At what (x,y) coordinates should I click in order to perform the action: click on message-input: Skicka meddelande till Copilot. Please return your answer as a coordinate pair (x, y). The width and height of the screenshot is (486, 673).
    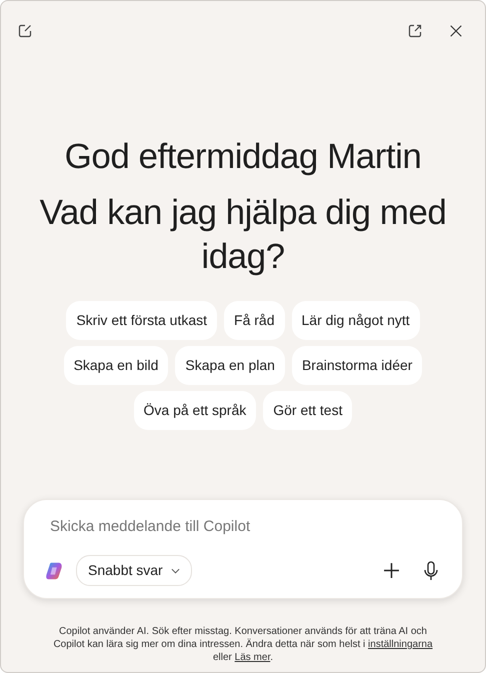
    Looking at the image, I should click on (243, 526).